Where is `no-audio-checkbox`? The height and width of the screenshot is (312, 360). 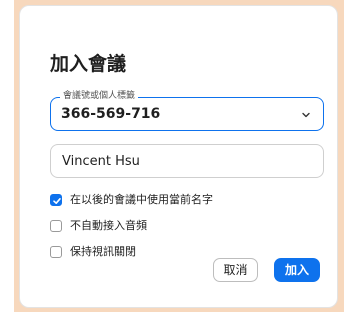
no-audio-checkbox is located at coordinates (56, 226).